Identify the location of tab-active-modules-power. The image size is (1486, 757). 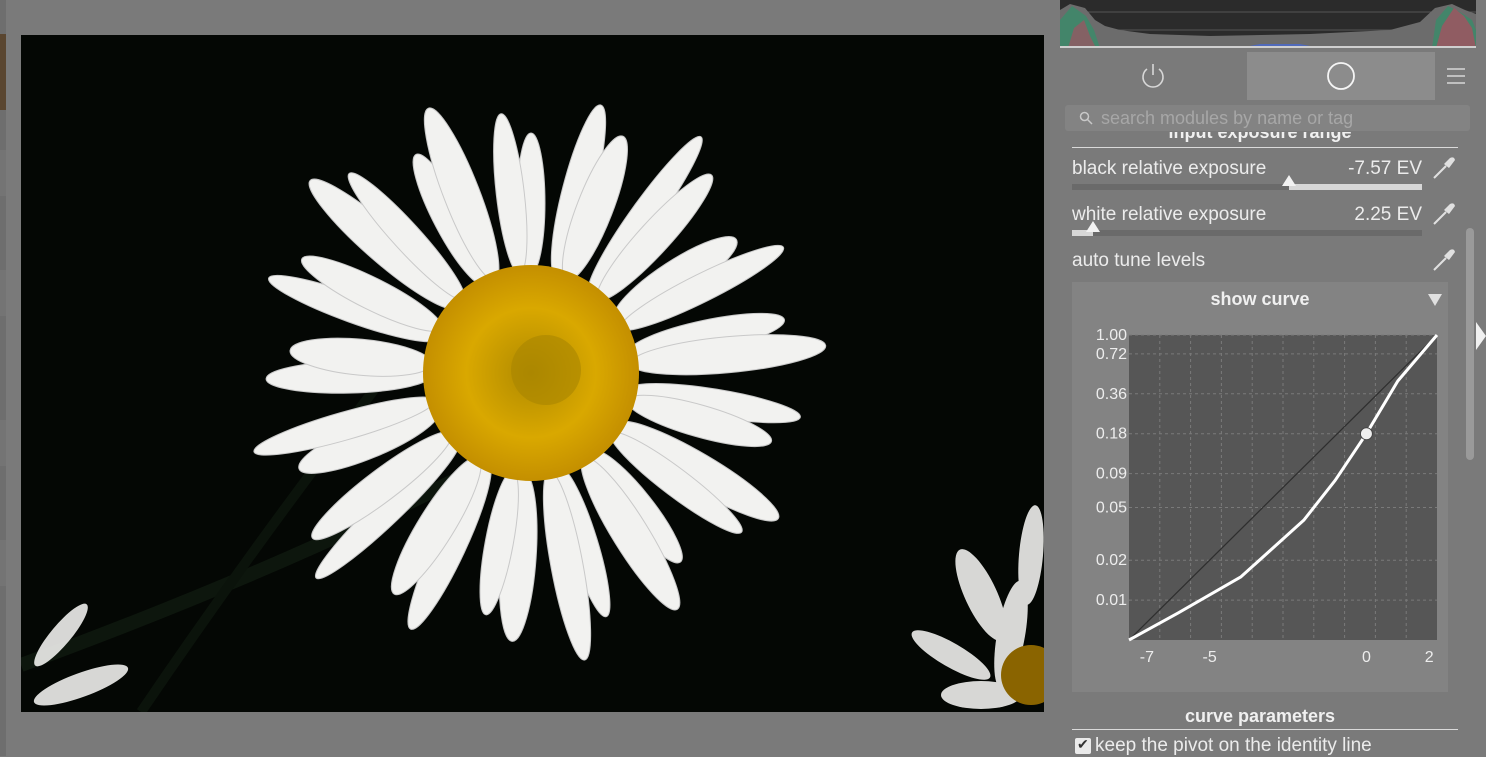
(1153, 76).